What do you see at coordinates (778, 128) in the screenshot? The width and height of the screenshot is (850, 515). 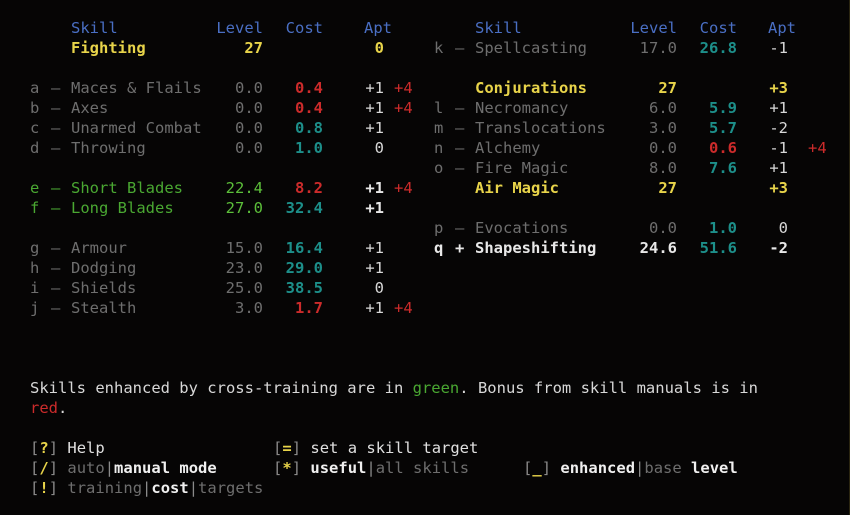 I see `skill-apt-translocations: -2` at bounding box center [778, 128].